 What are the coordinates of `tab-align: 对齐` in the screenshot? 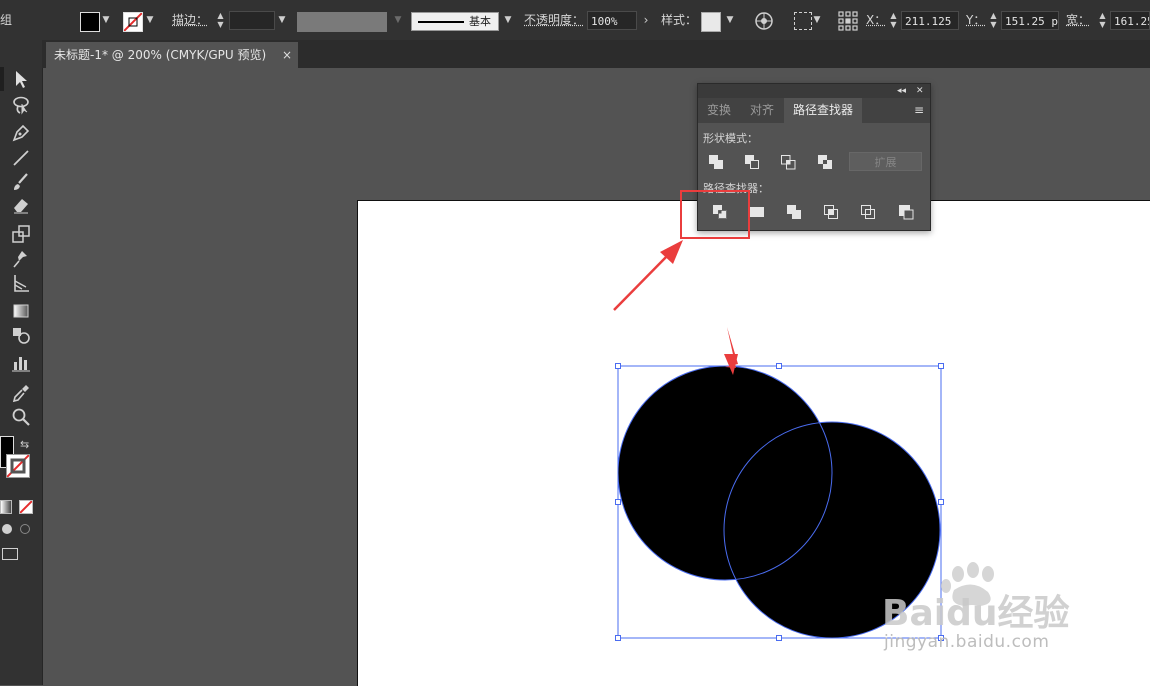 It's located at (762, 110).